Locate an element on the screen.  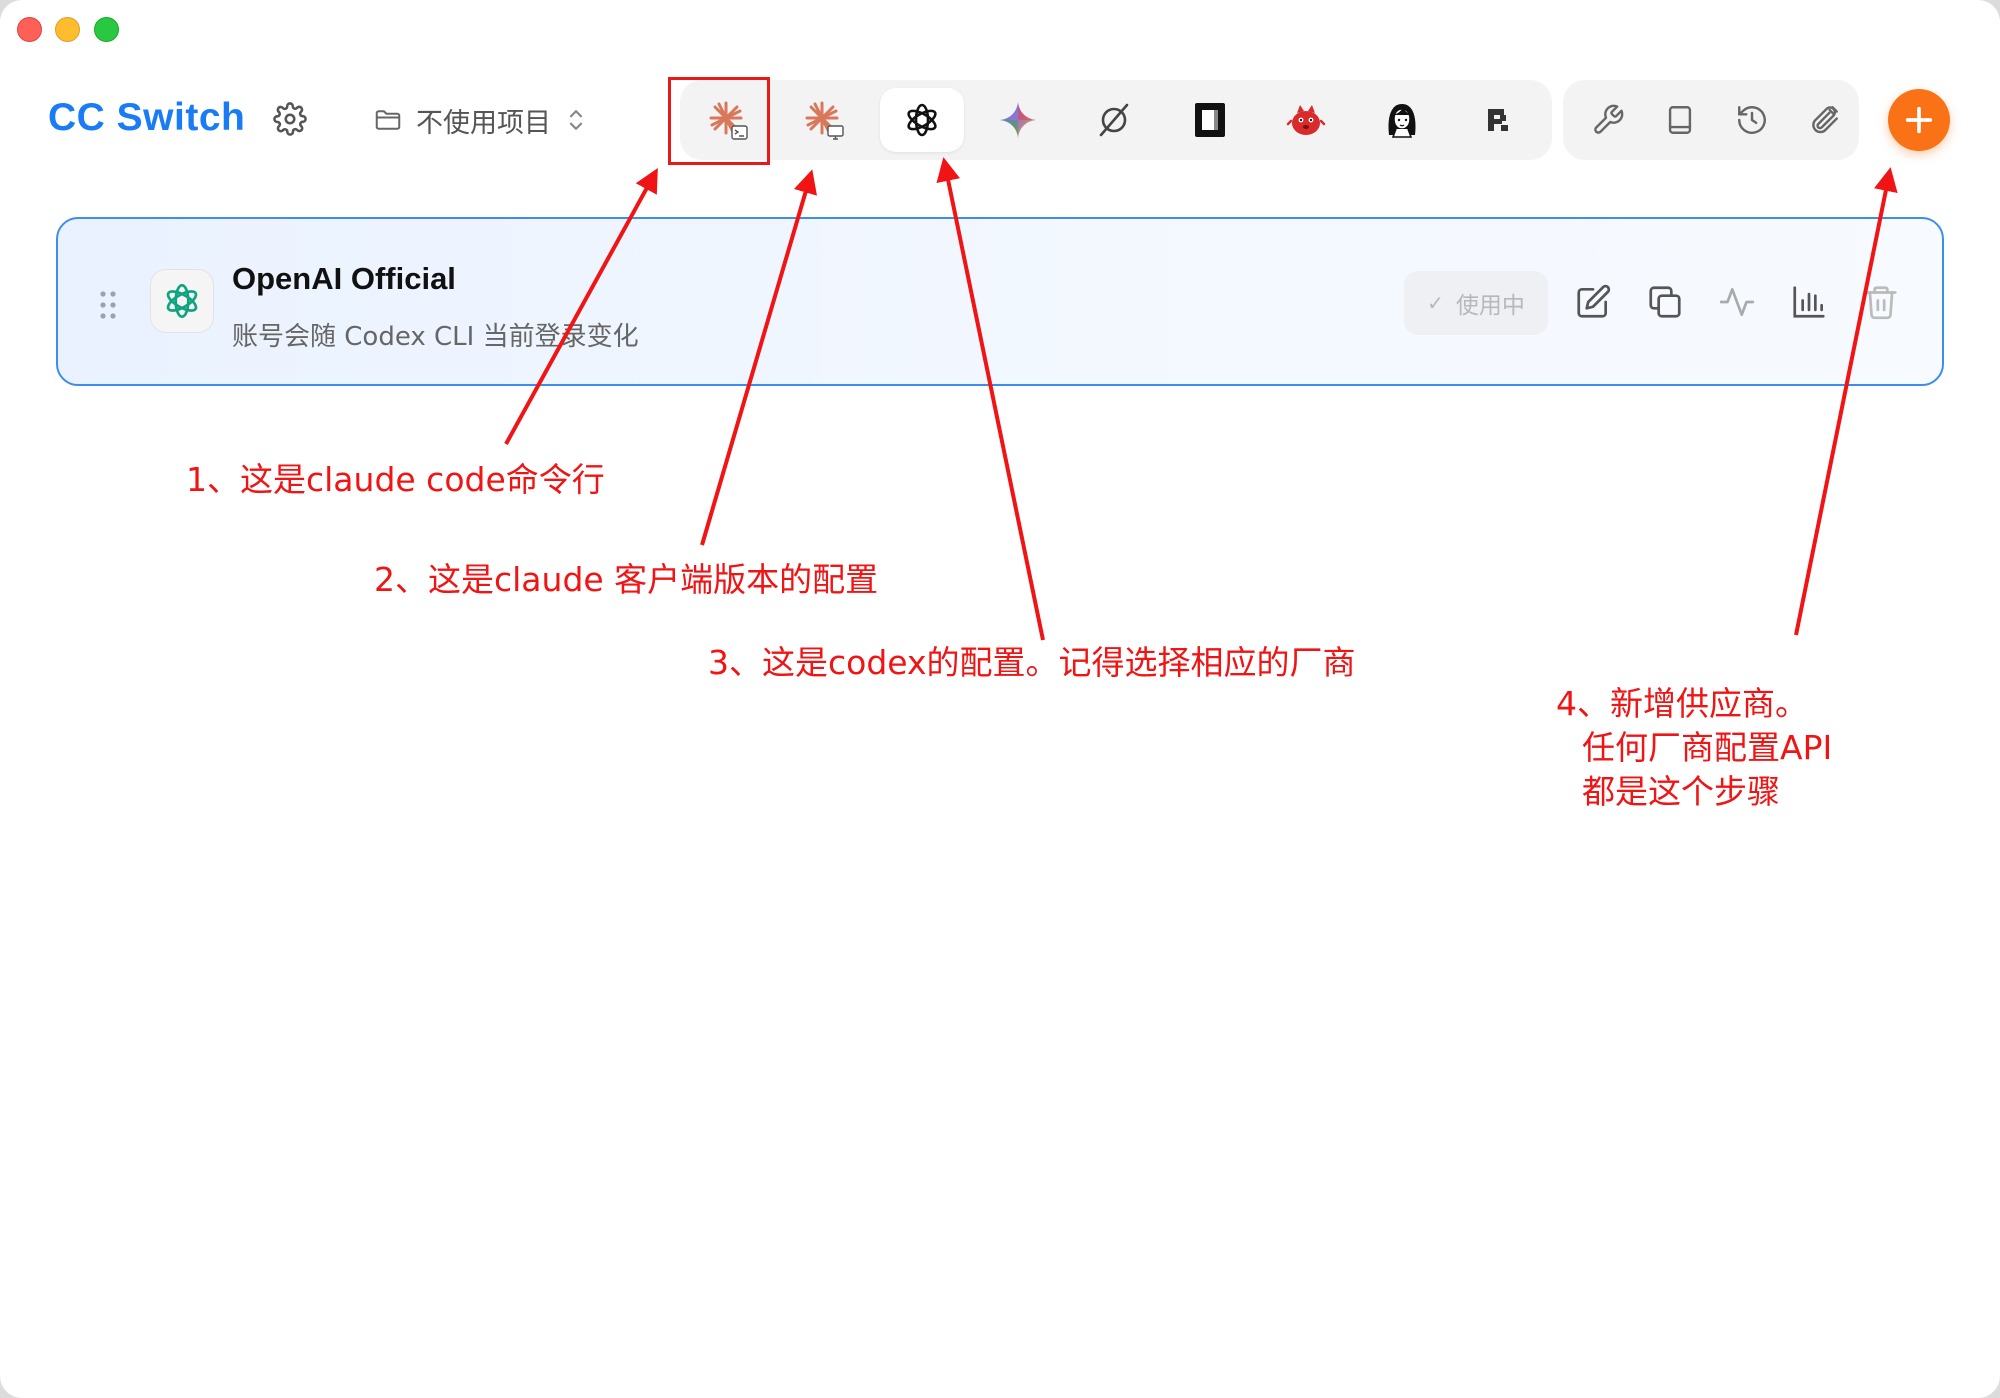
tools-group is located at coordinates (1711, 120).